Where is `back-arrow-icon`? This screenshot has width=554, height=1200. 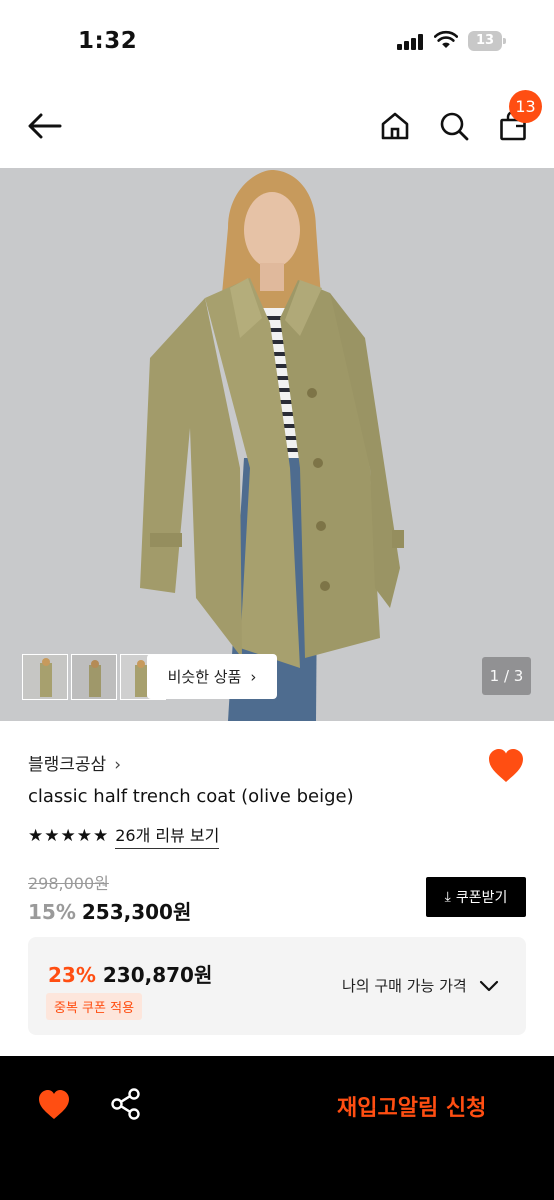
back-arrow-icon is located at coordinates (45, 126).